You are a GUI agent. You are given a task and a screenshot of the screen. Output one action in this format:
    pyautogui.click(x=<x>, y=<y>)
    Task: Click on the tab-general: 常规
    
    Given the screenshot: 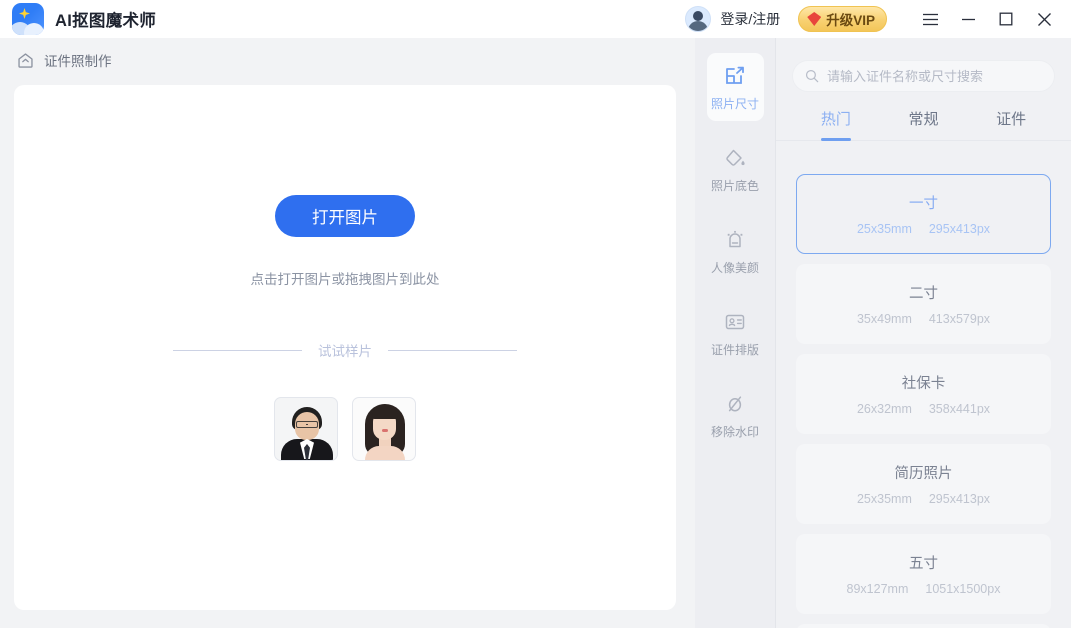 What is the action you would take?
    pyautogui.click(x=924, y=124)
    